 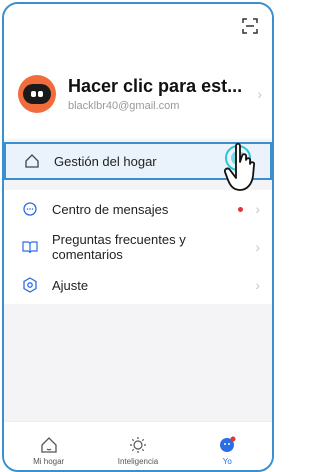 What do you see at coordinates (110, 209) in the screenshot?
I see `menu-item-label: Centro de mensajes` at bounding box center [110, 209].